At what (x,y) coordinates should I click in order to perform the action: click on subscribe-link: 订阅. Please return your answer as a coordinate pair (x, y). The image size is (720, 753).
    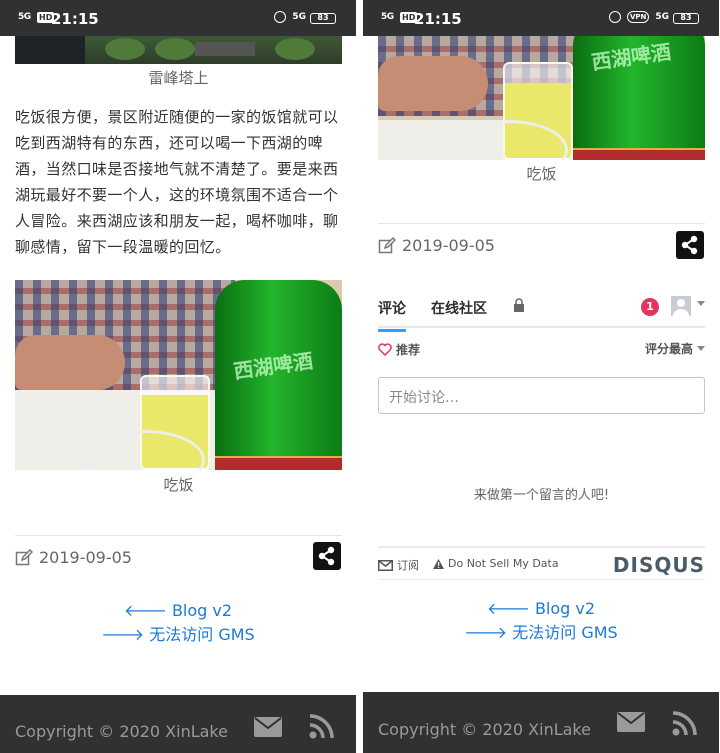
    Looking at the image, I should click on (398, 565).